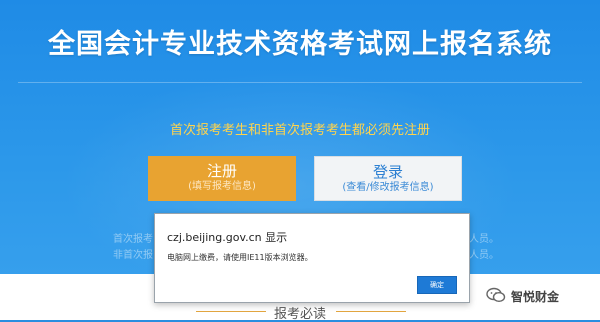  I want to click on register-button-sublabel: (填写报考信息), so click(222, 186).